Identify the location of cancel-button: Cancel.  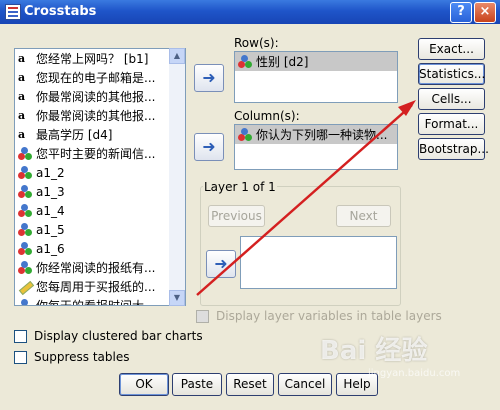
(305, 384).